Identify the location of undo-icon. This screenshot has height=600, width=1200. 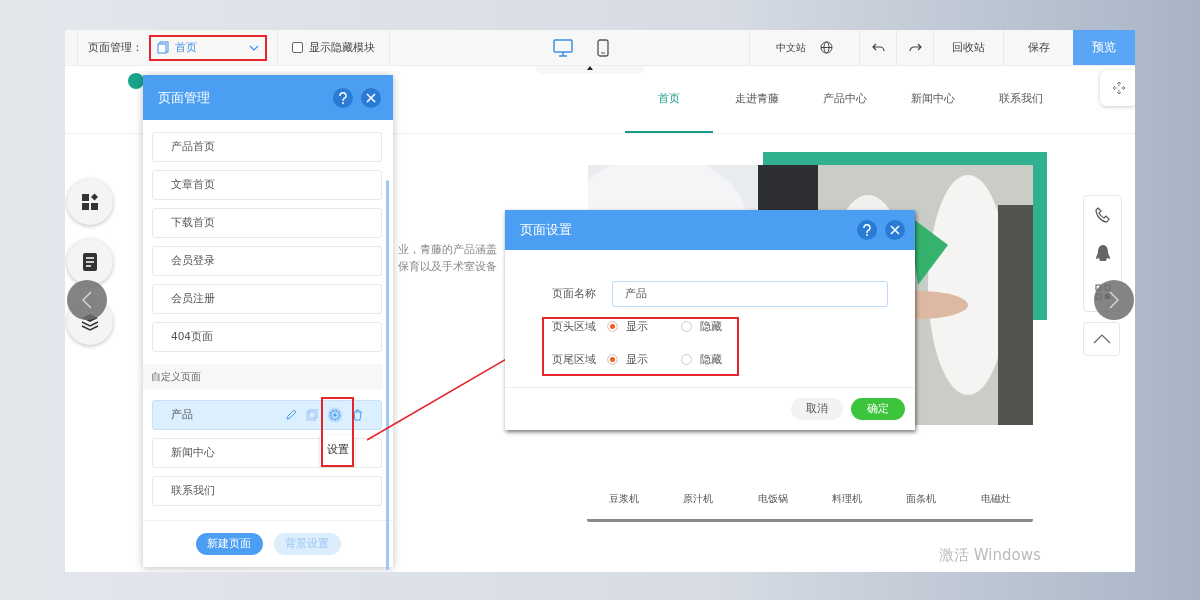
(878, 47).